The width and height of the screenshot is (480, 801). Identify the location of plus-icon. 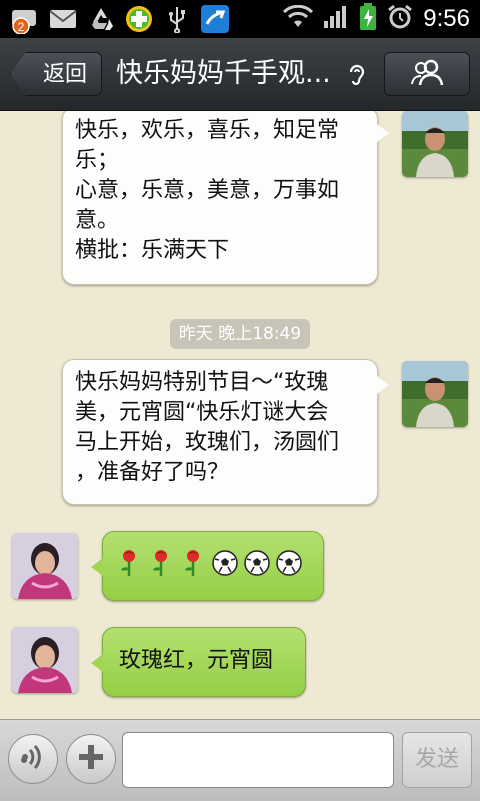
(91, 759).